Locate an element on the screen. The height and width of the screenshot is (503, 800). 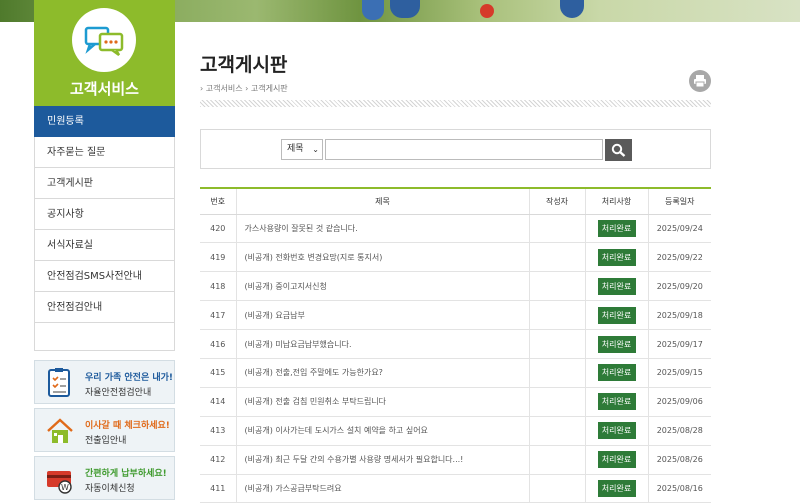
row-number: 411 is located at coordinates (218, 488).